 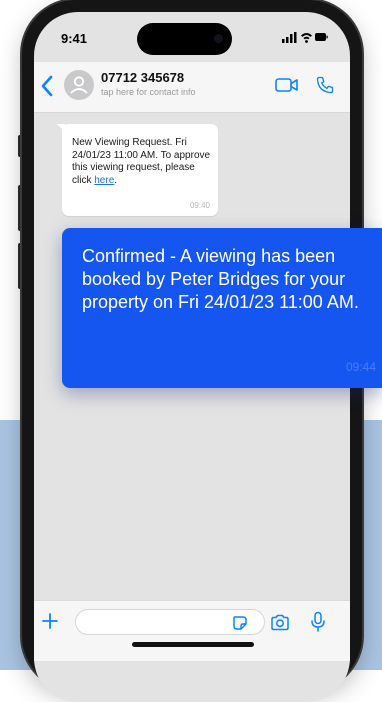 What do you see at coordinates (142, 77) in the screenshot?
I see `contact-name: 07712 345678` at bounding box center [142, 77].